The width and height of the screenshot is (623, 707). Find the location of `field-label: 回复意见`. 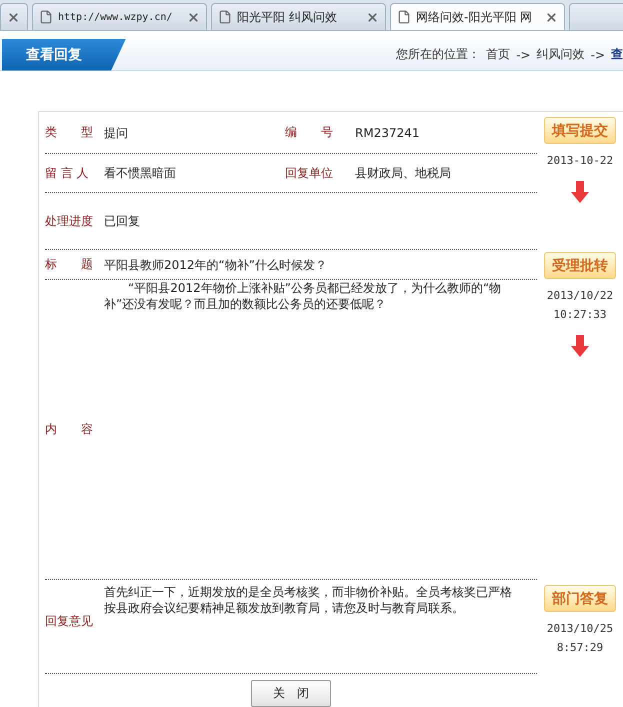

field-label: 回复意见 is located at coordinates (69, 621).